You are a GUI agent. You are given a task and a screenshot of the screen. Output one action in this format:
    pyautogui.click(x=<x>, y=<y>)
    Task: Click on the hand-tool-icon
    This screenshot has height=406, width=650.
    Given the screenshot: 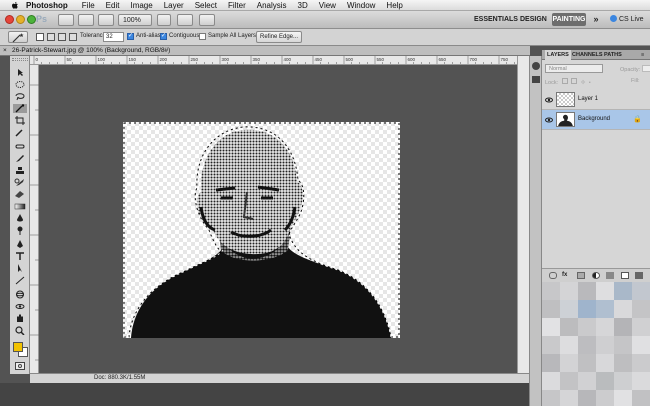 What is the action you would take?
    pyautogui.click(x=20, y=318)
    